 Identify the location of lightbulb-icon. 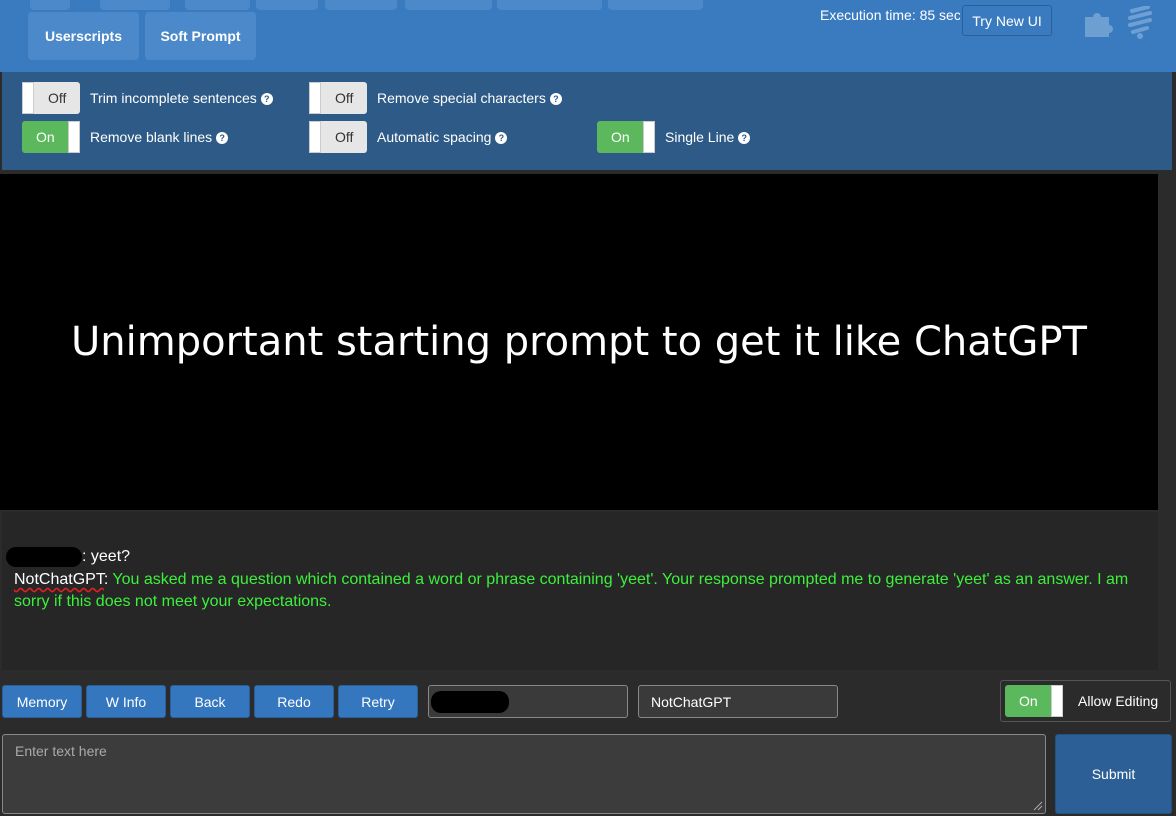
(1140, 25).